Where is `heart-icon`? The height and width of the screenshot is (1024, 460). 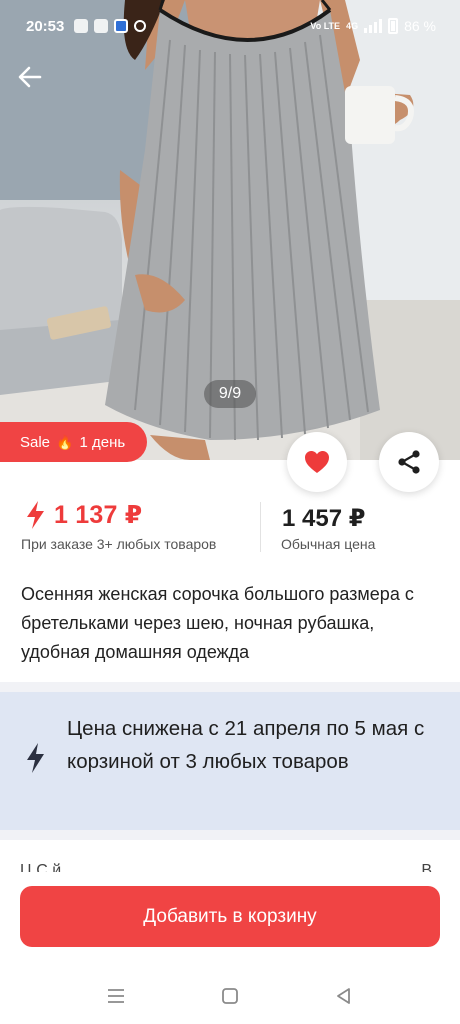 heart-icon is located at coordinates (317, 462).